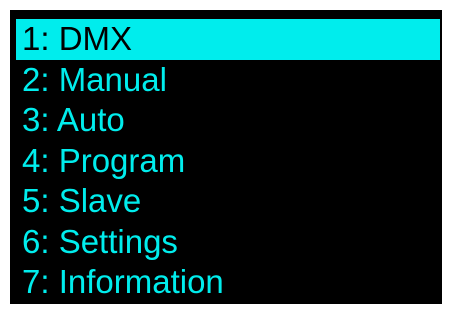 This screenshot has width=451, height=311. Describe the element at coordinates (228, 201) in the screenshot. I see `menu-item-slave: 5: Slave` at that location.